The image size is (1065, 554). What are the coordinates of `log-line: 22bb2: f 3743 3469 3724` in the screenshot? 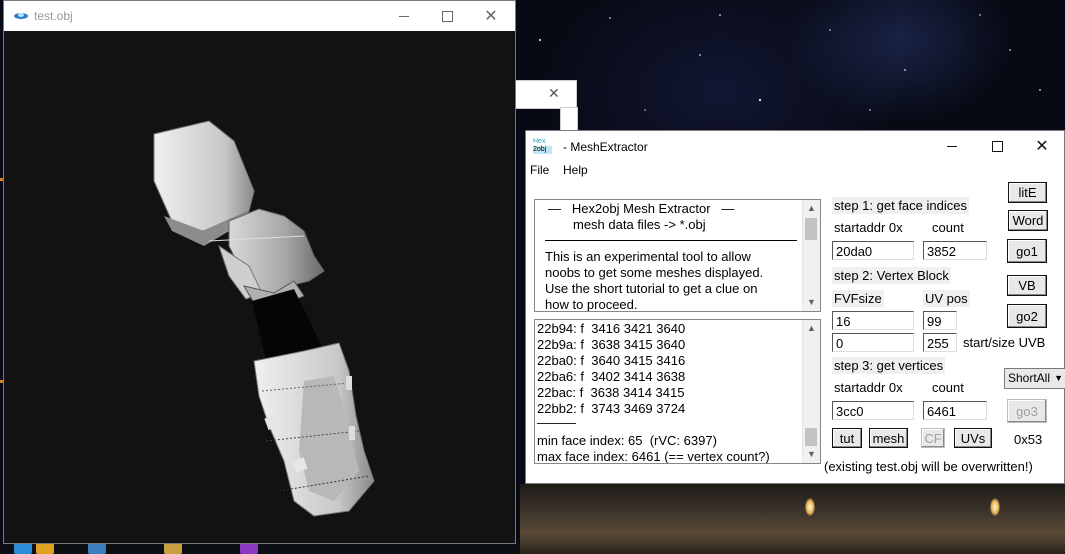 It's located at (611, 408).